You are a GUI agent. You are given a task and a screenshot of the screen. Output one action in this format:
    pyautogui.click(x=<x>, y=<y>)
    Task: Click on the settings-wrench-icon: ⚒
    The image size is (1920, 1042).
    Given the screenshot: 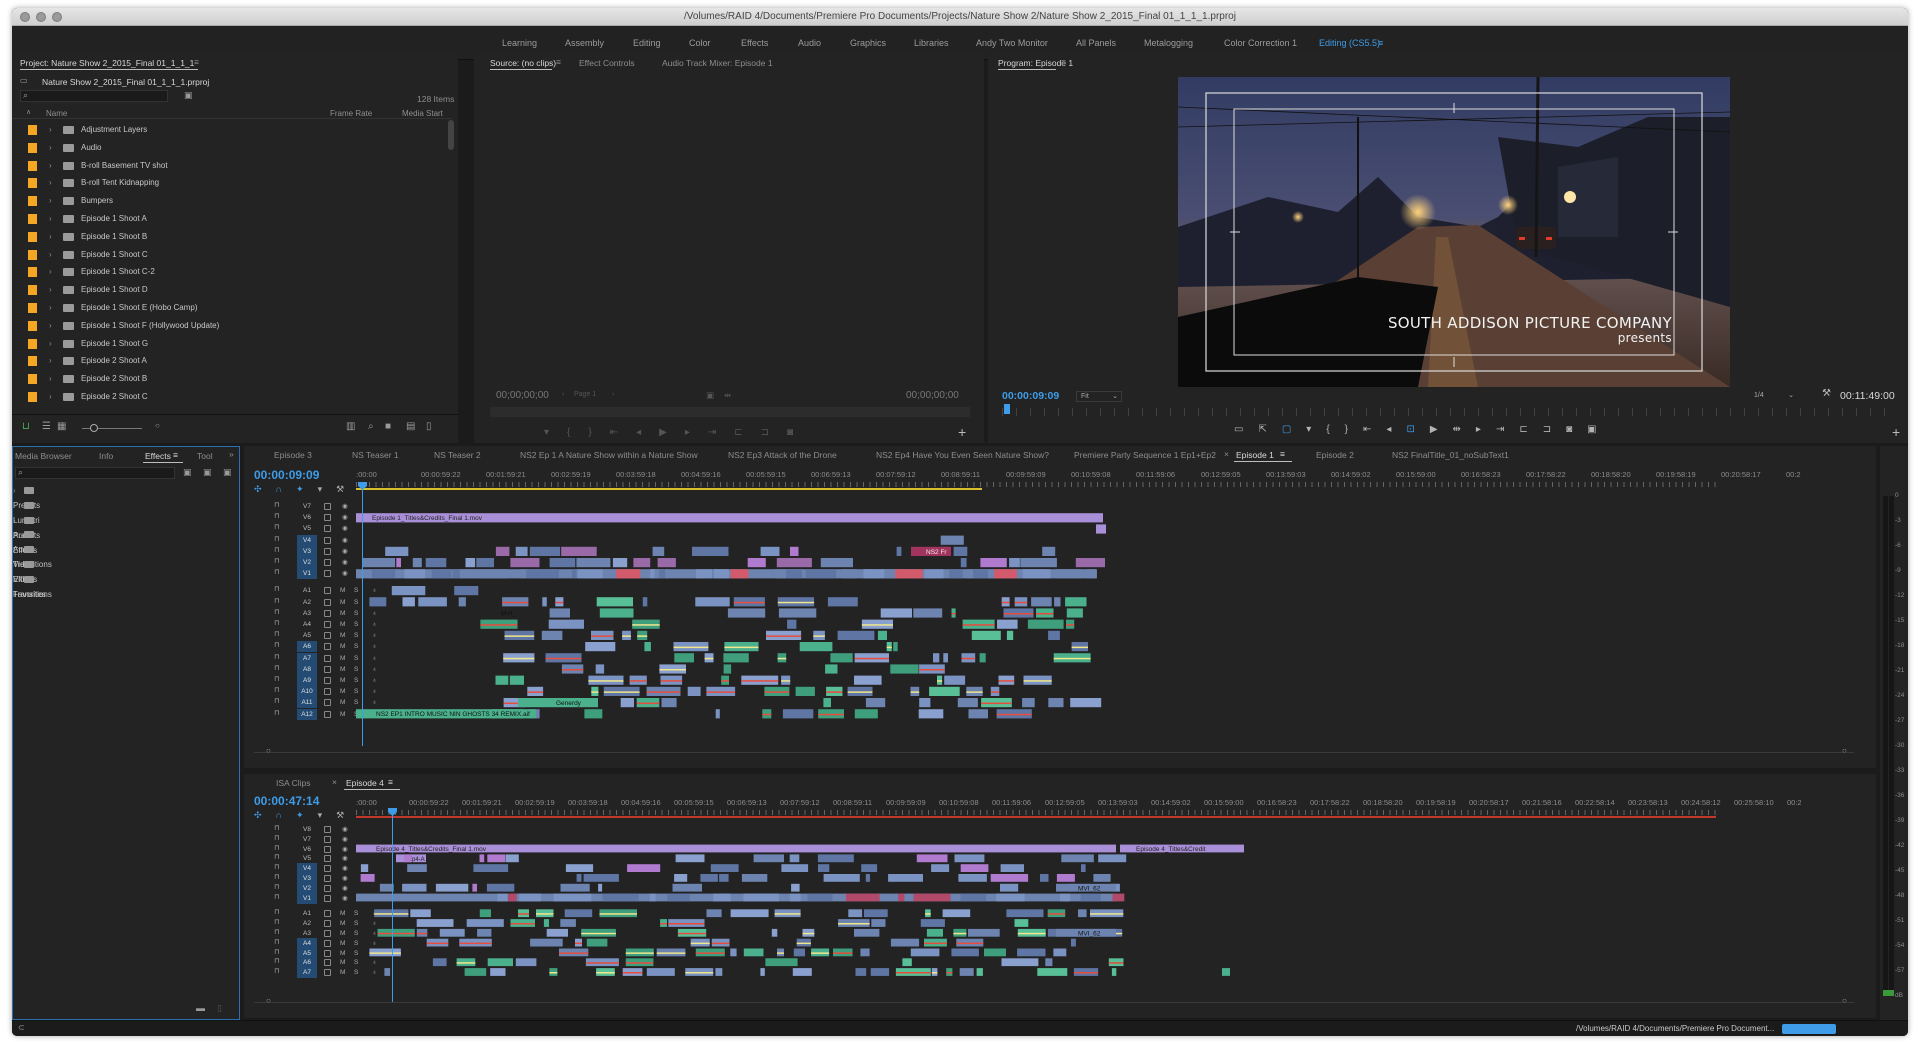 What is the action you would take?
    pyautogui.click(x=340, y=815)
    